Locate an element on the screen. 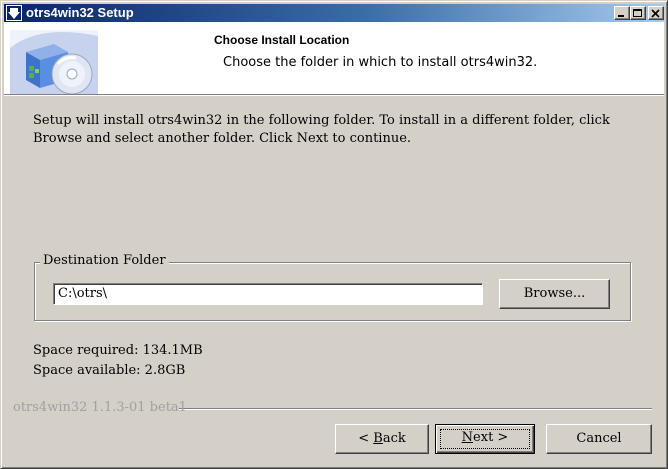  minimize-button is located at coordinates (622, 13).